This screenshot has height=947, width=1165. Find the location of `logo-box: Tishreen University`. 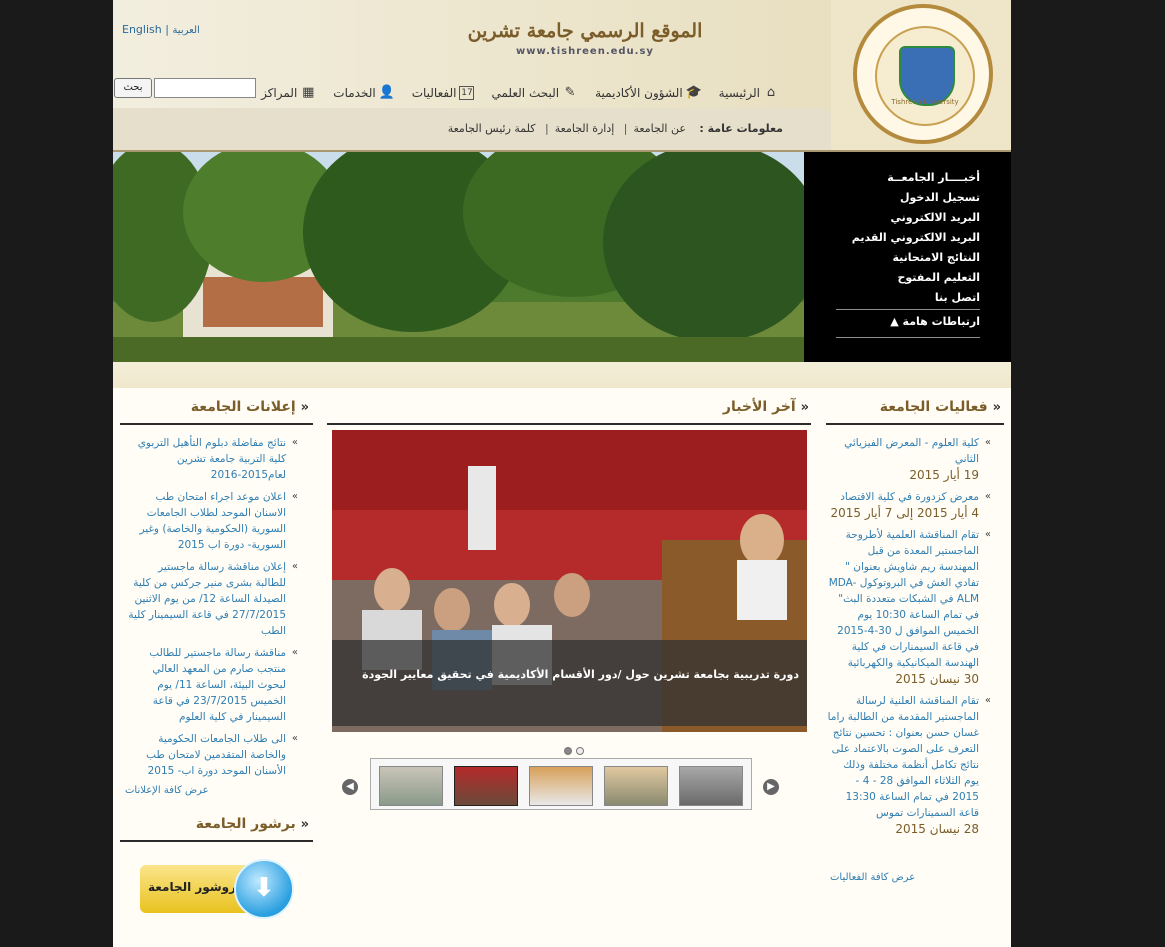

logo-box: Tishreen University is located at coordinates (921, 75).